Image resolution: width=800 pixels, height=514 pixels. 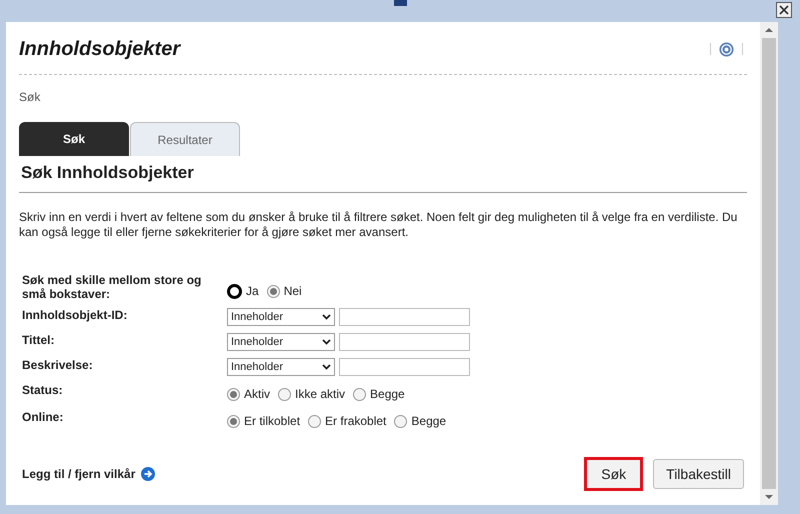 What do you see at coordinates (378, 225) in the screenshot?
I see `description-text: Skriv inn en verdi i hvert av feltene som du ønsker å bruke til å filtrere søket. Noen felt gir deg muligheten til å velge fra en verdiliste. Du kan også legge til eller fjerne søkekriterier for å gjøre søket mer avansert.` at bounding box center [378, 225].